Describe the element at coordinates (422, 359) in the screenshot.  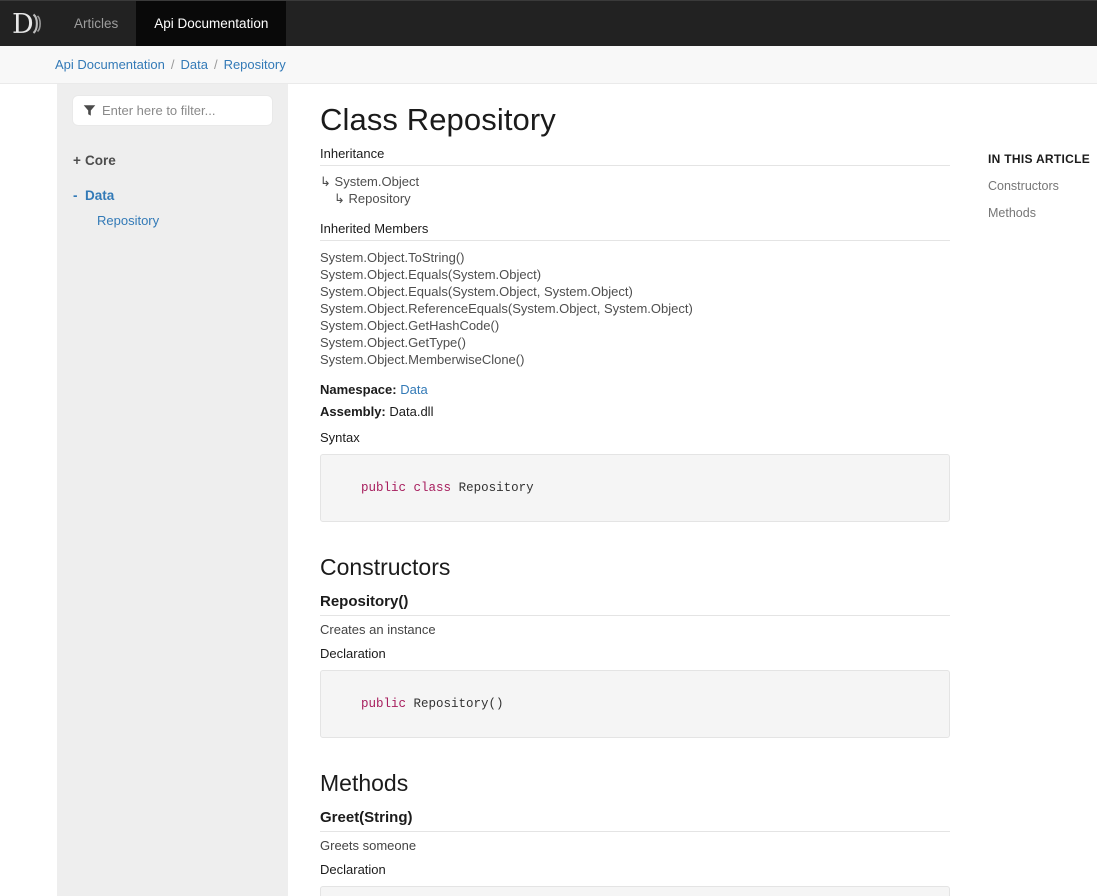
I see `inherited-member: System.Object.MemberwiseClone()` at that location.